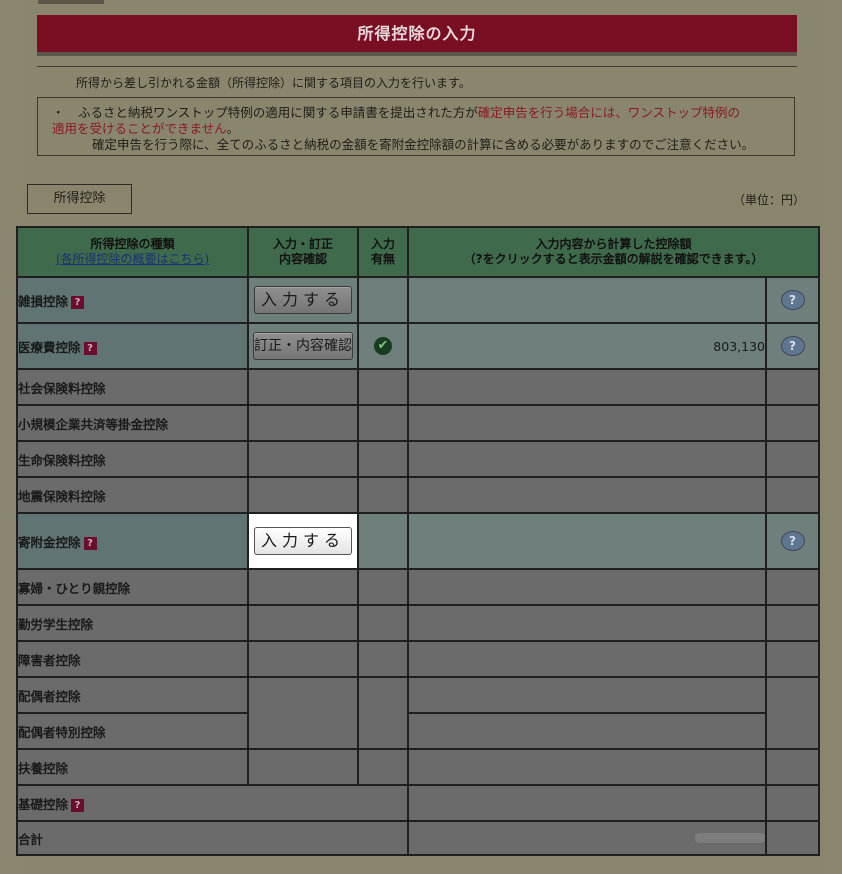 The width and height of the screenshot is (842, 874). I want to click on table-row: 障害者控除, so click(418, 659).